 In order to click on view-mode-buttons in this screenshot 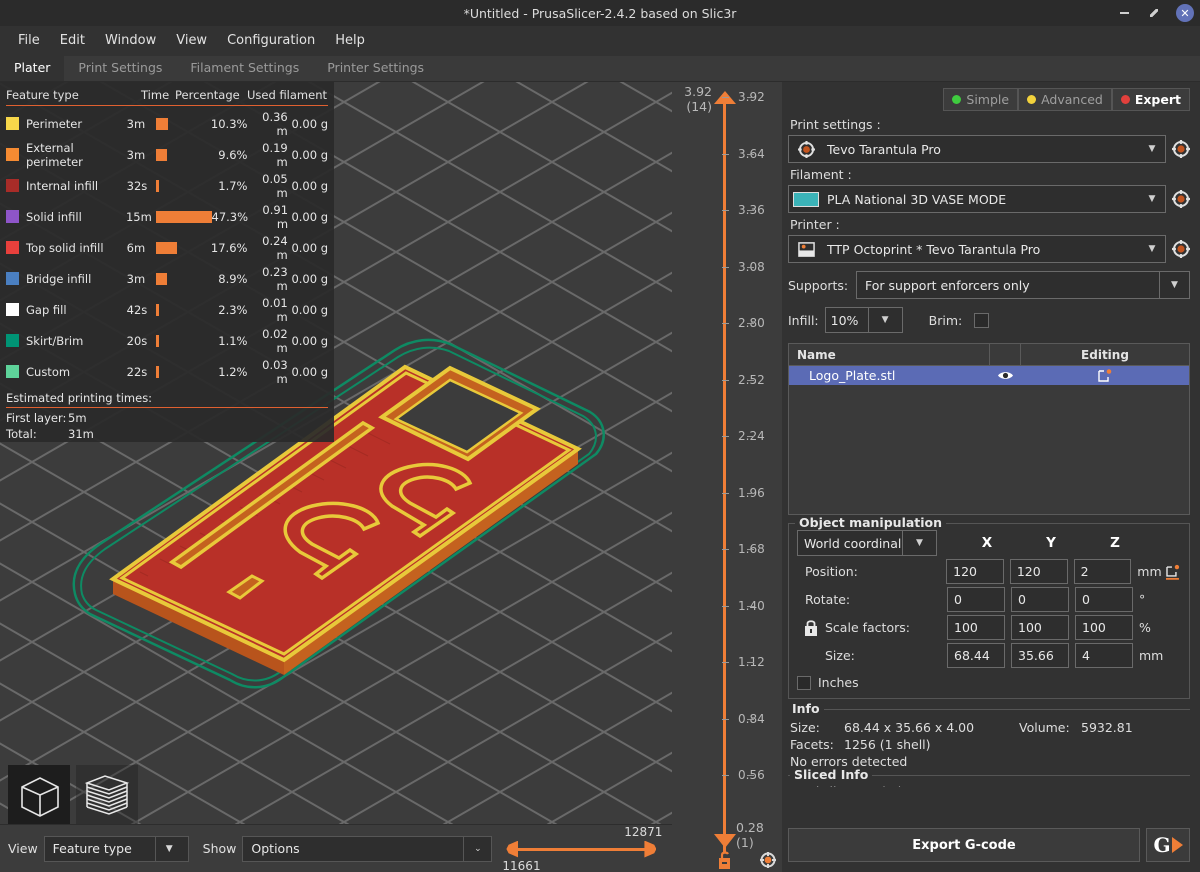, I will do `click(73, 796)`.